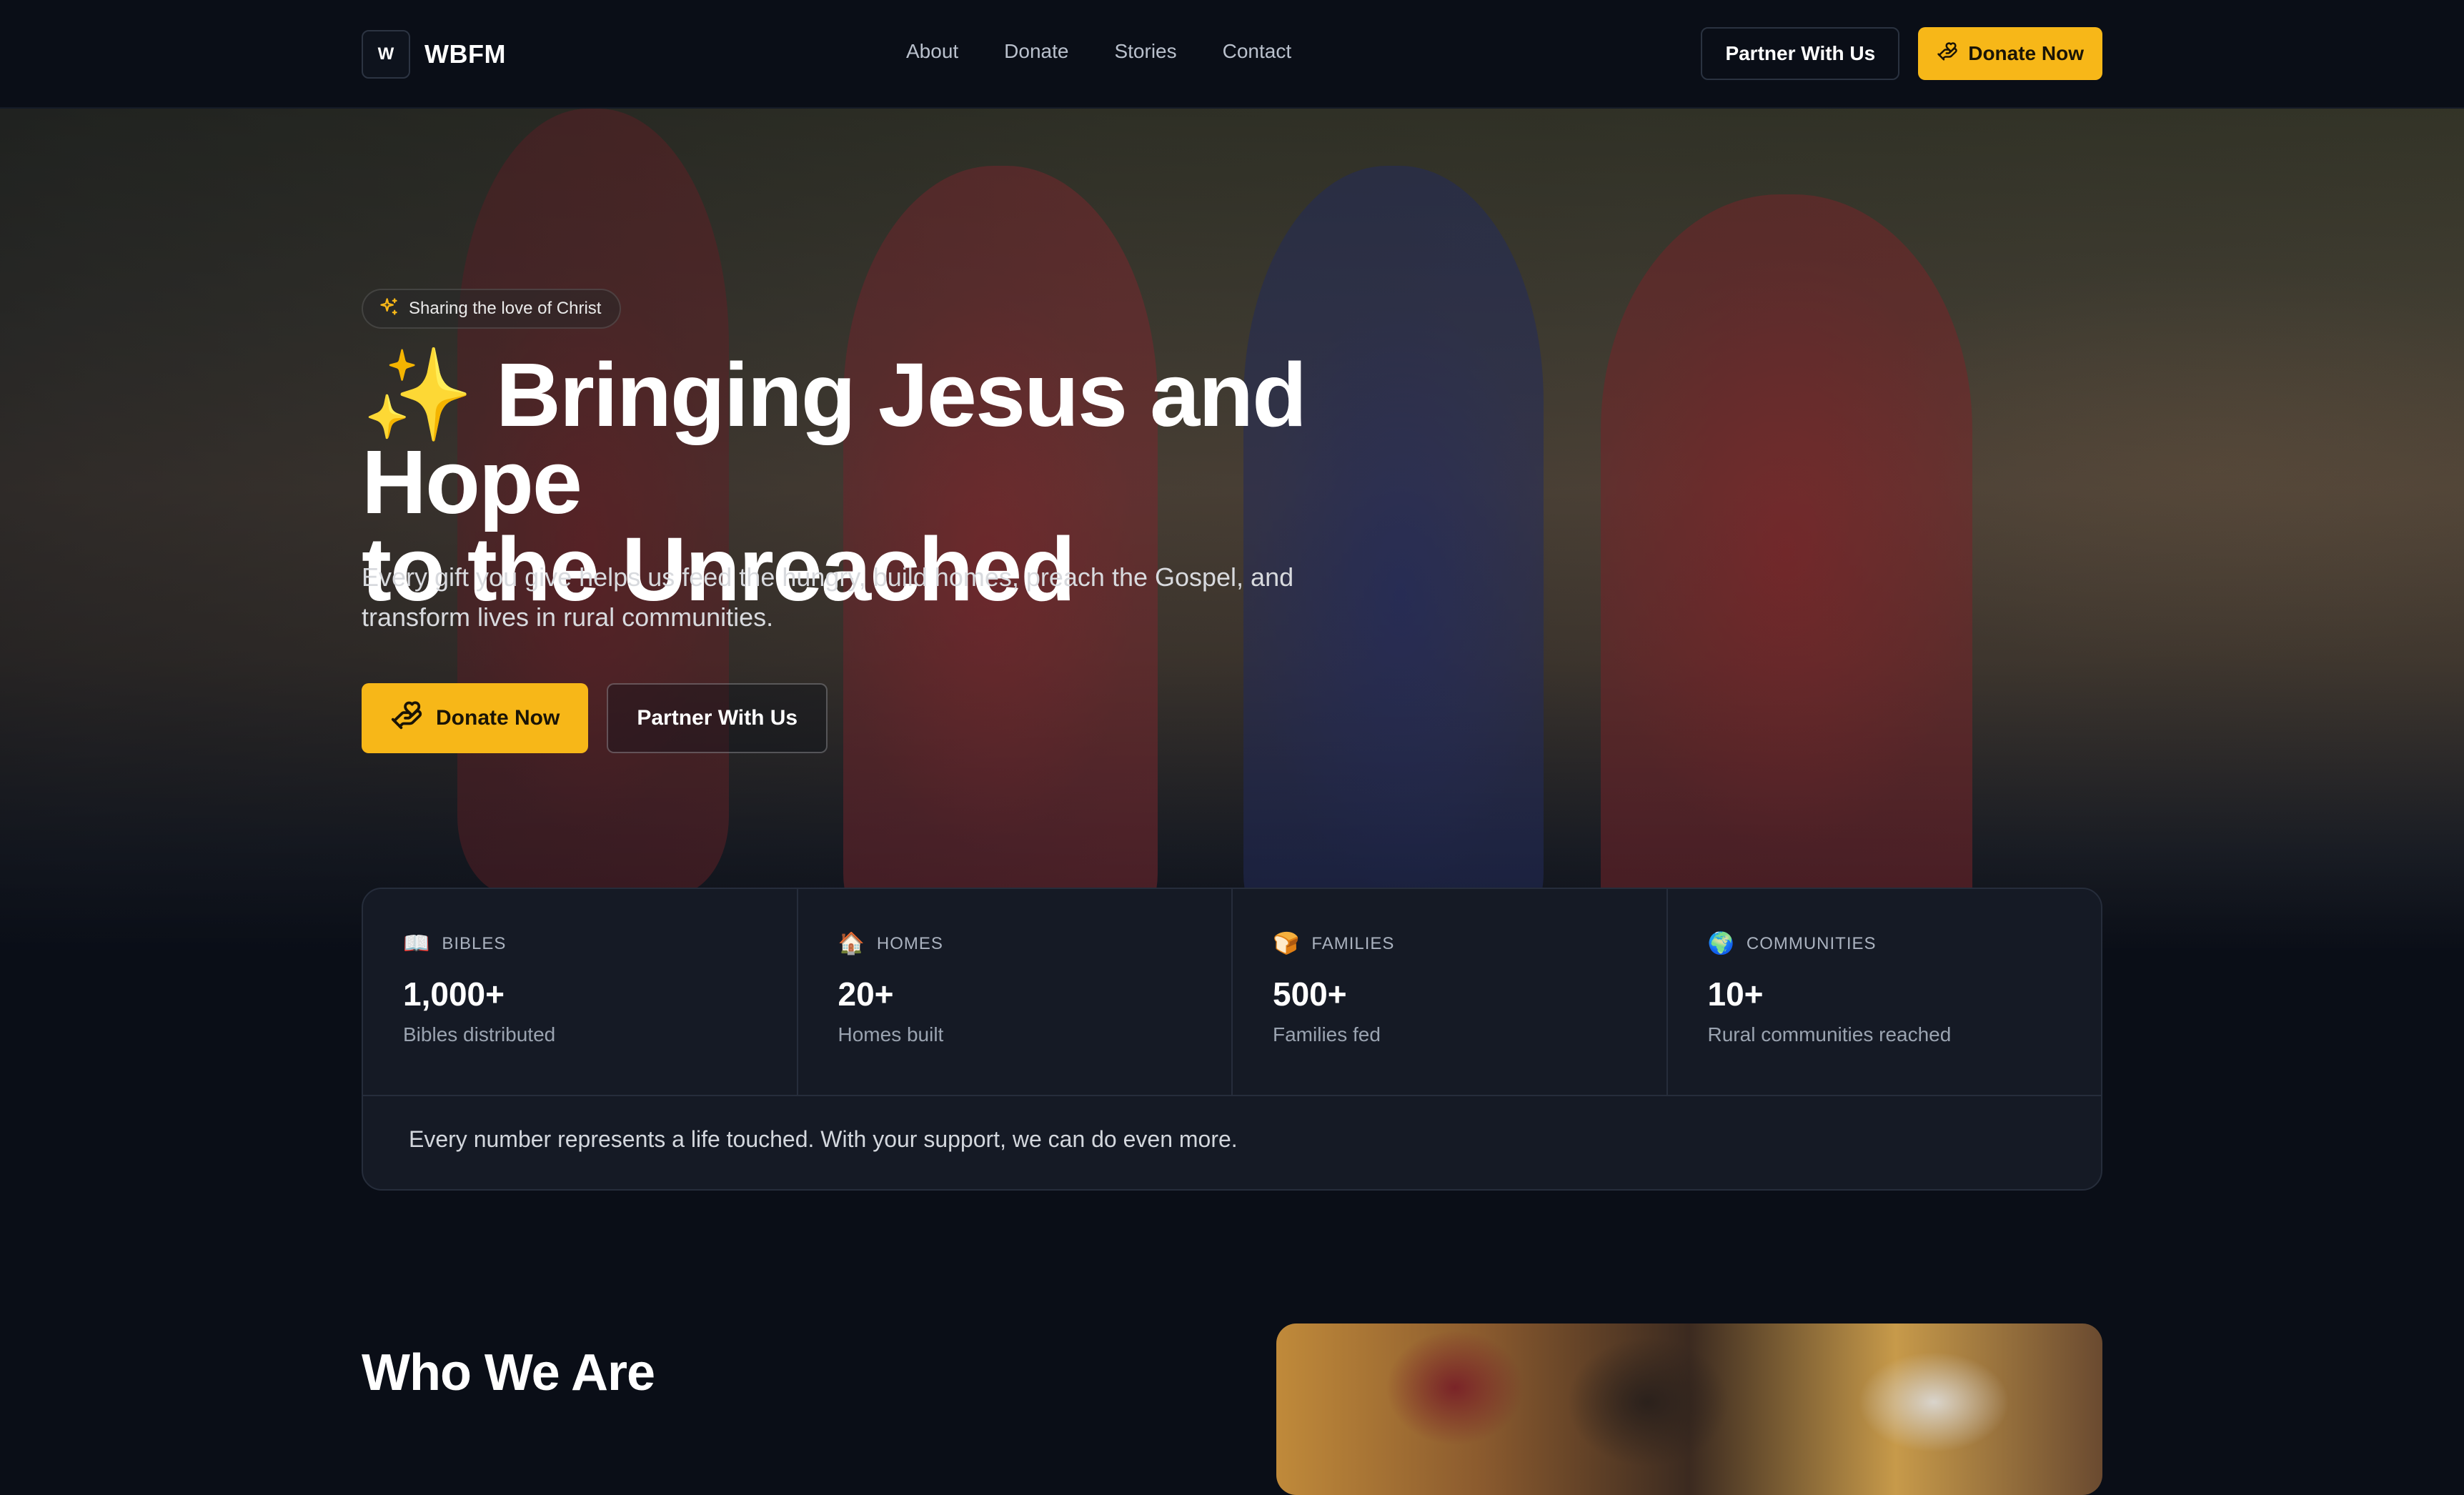 The width and height of the screenshot is (2464, 1495). What do you see at coordinates (1327, 1034) in the screenshot?
I see `stat-label: Families fed` at bounding box center [1327, 1034].